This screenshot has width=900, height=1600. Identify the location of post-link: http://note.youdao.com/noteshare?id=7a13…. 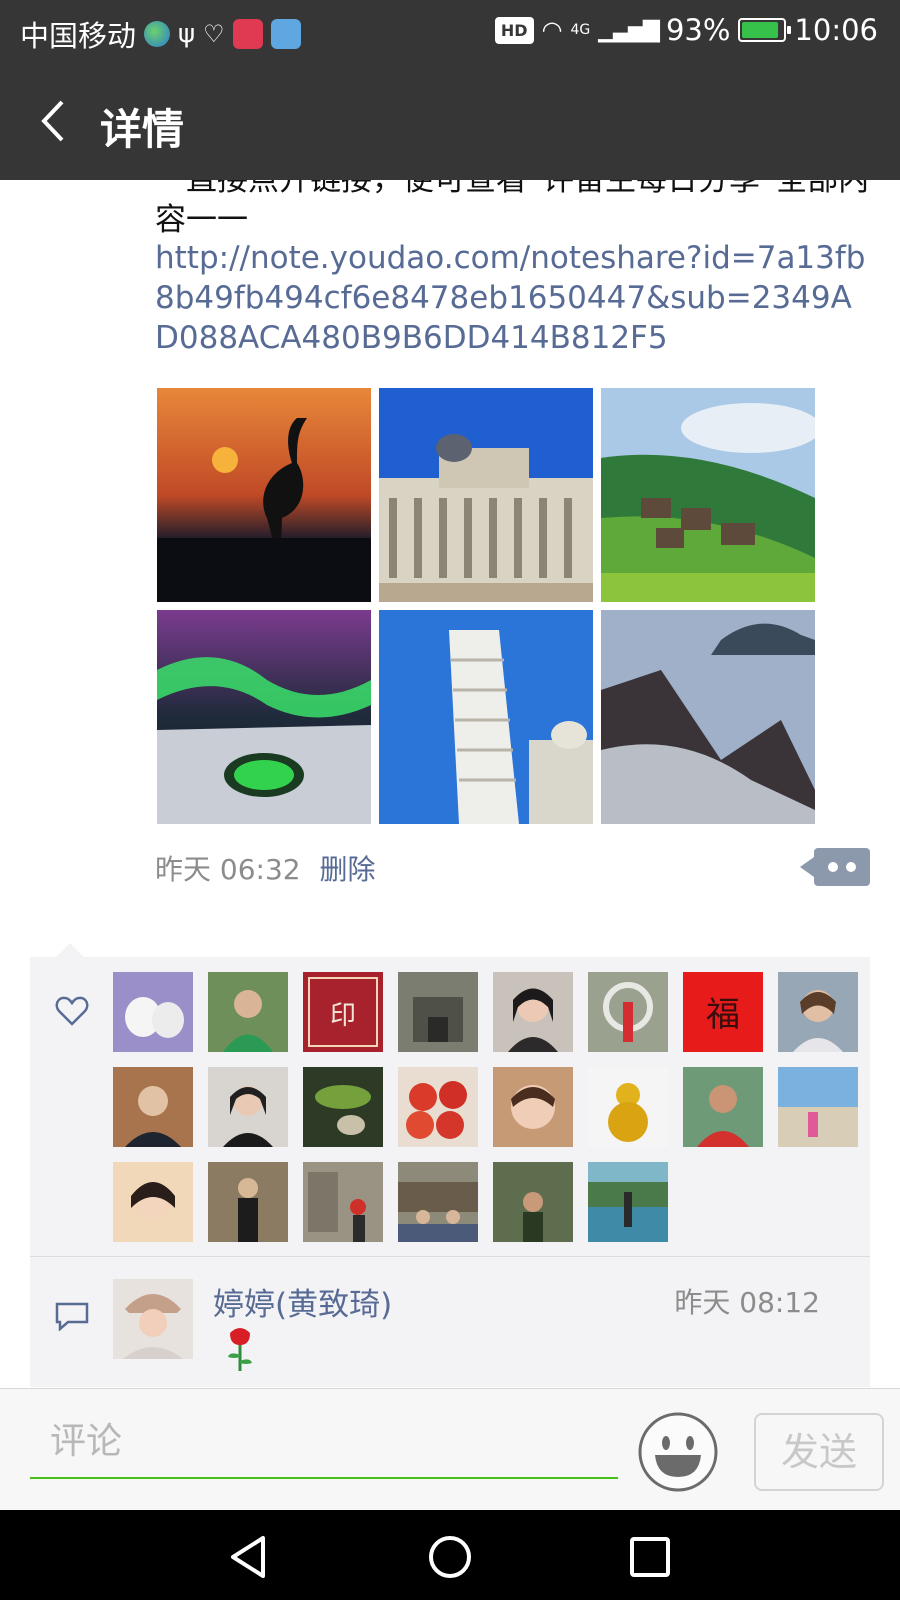
(515, 298).